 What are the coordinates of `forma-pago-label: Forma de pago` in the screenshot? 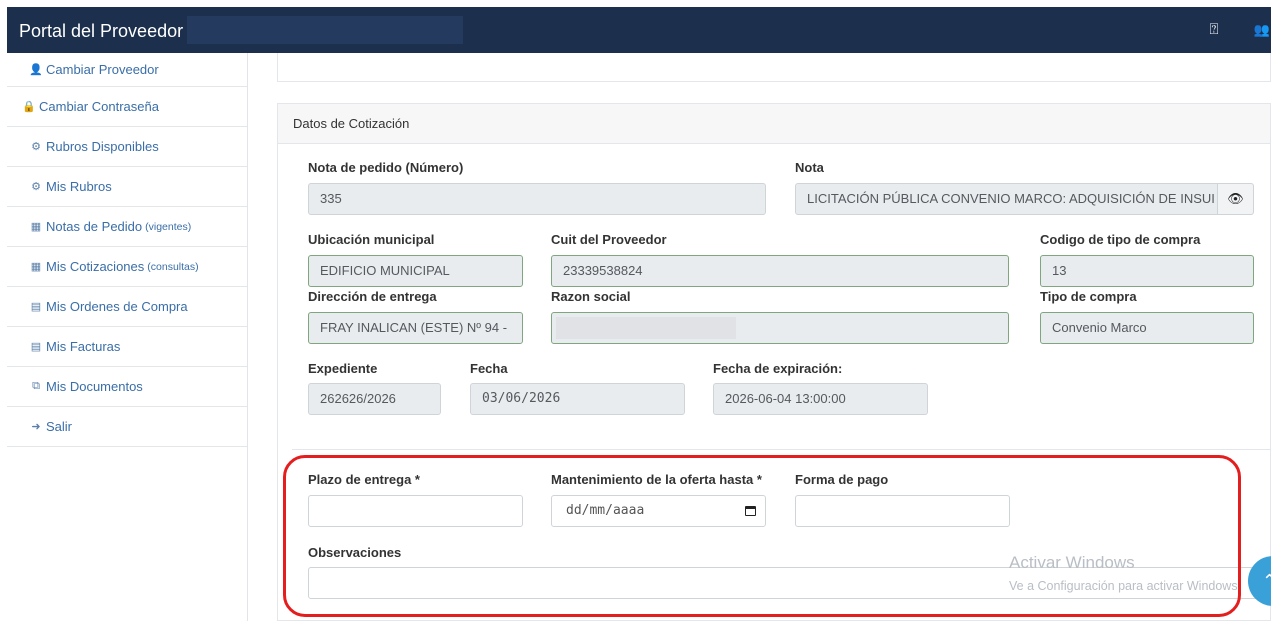 It's located at (842, 479).